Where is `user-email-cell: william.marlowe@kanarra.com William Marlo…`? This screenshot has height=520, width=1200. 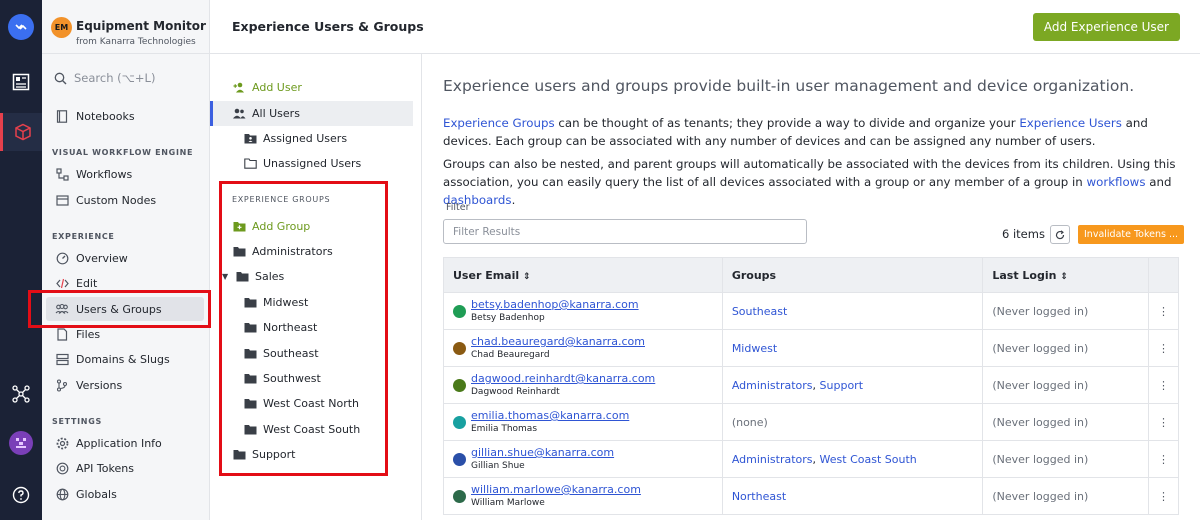 user-email-cell: william.marlowe@kanarra.com William Marlo… is located at coordinates (583, 496).